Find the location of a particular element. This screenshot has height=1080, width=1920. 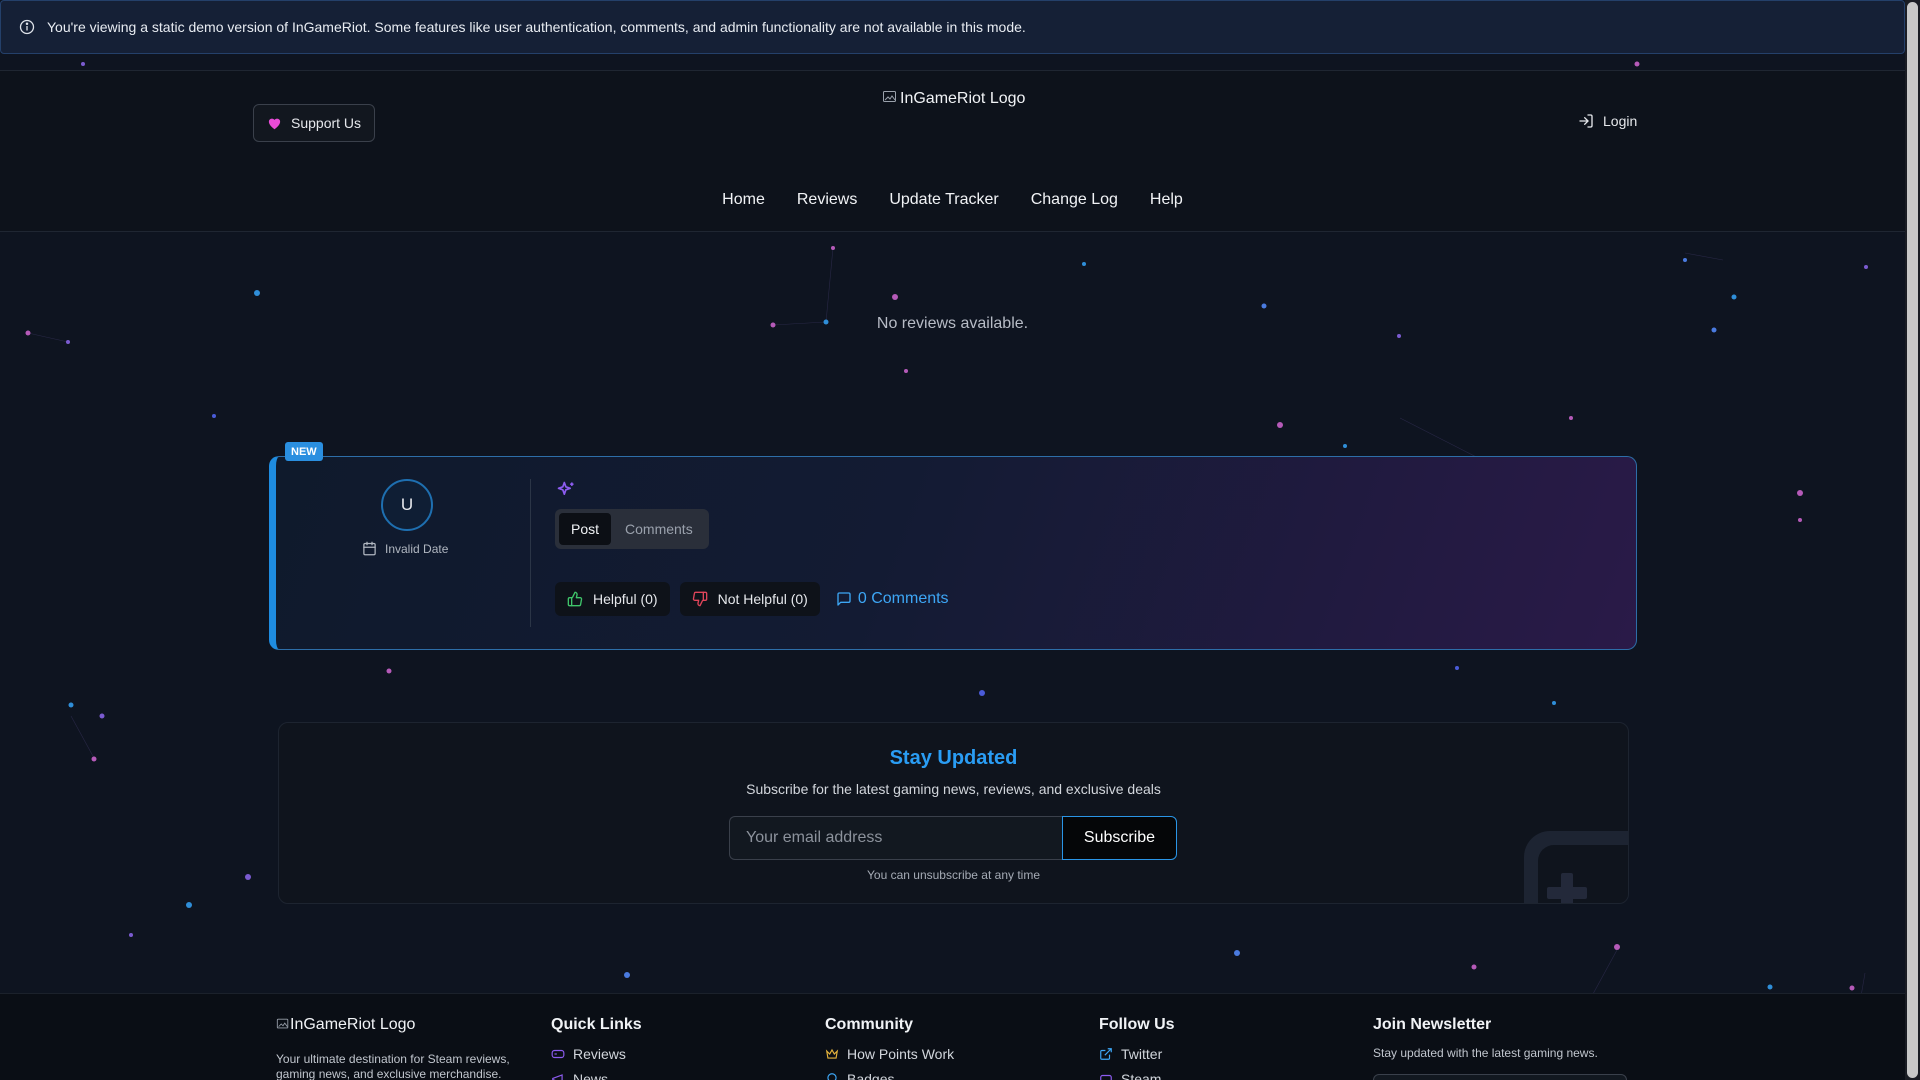

newsletter-title: Stay Updated is located at coordinates (953, 758).